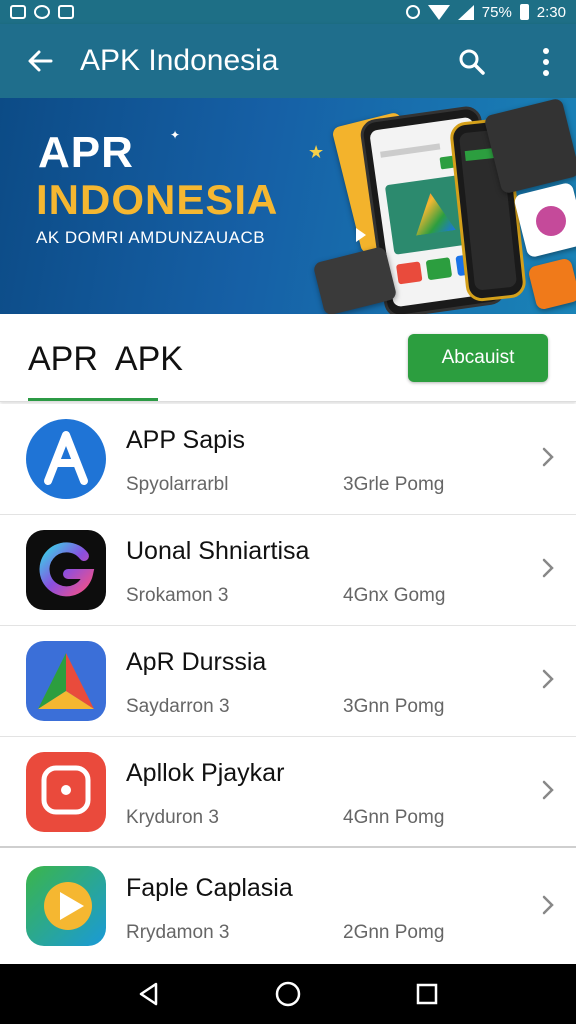  What do you see at coordinates (288, 792) in the screenshot?
I see `list-item: Apllok Pjaykar Kryduron 3 4Gnn Pomg` at bounding box center [288, 792].